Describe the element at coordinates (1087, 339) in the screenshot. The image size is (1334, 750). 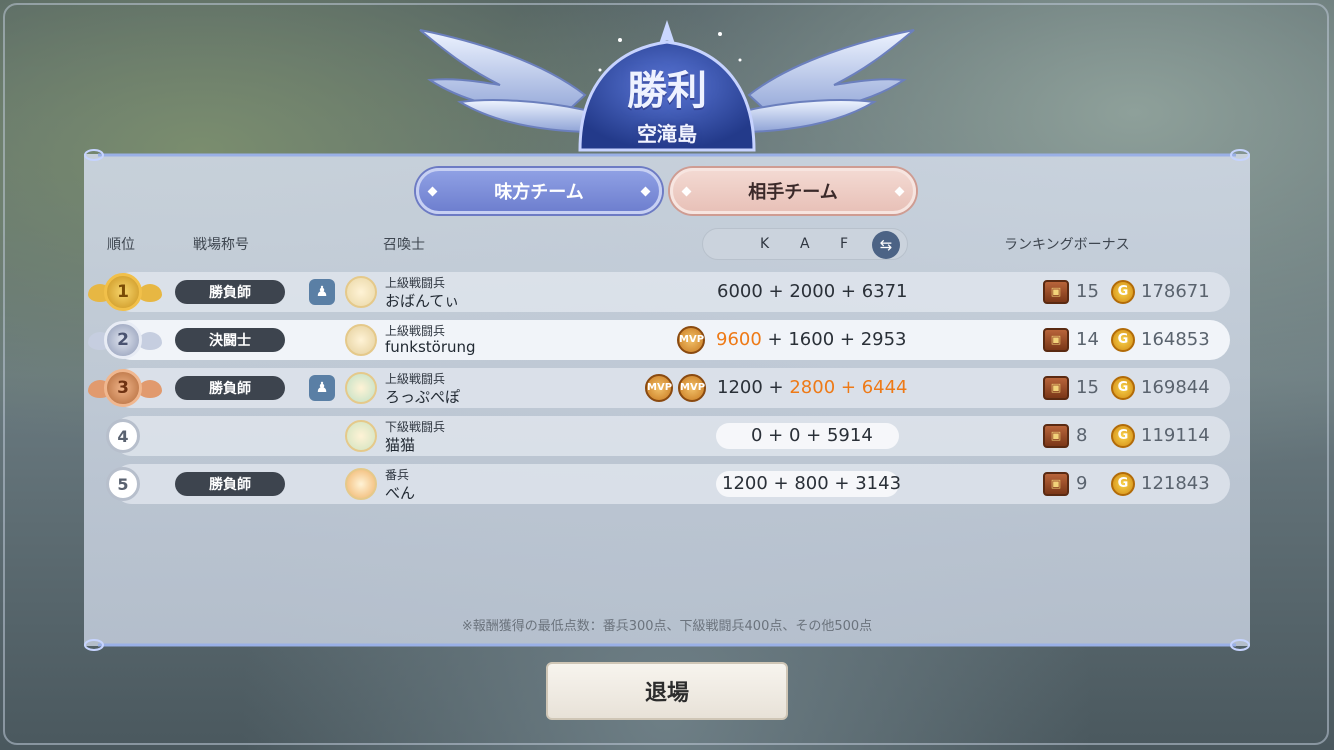
I see `chest-count: 14` at that location.